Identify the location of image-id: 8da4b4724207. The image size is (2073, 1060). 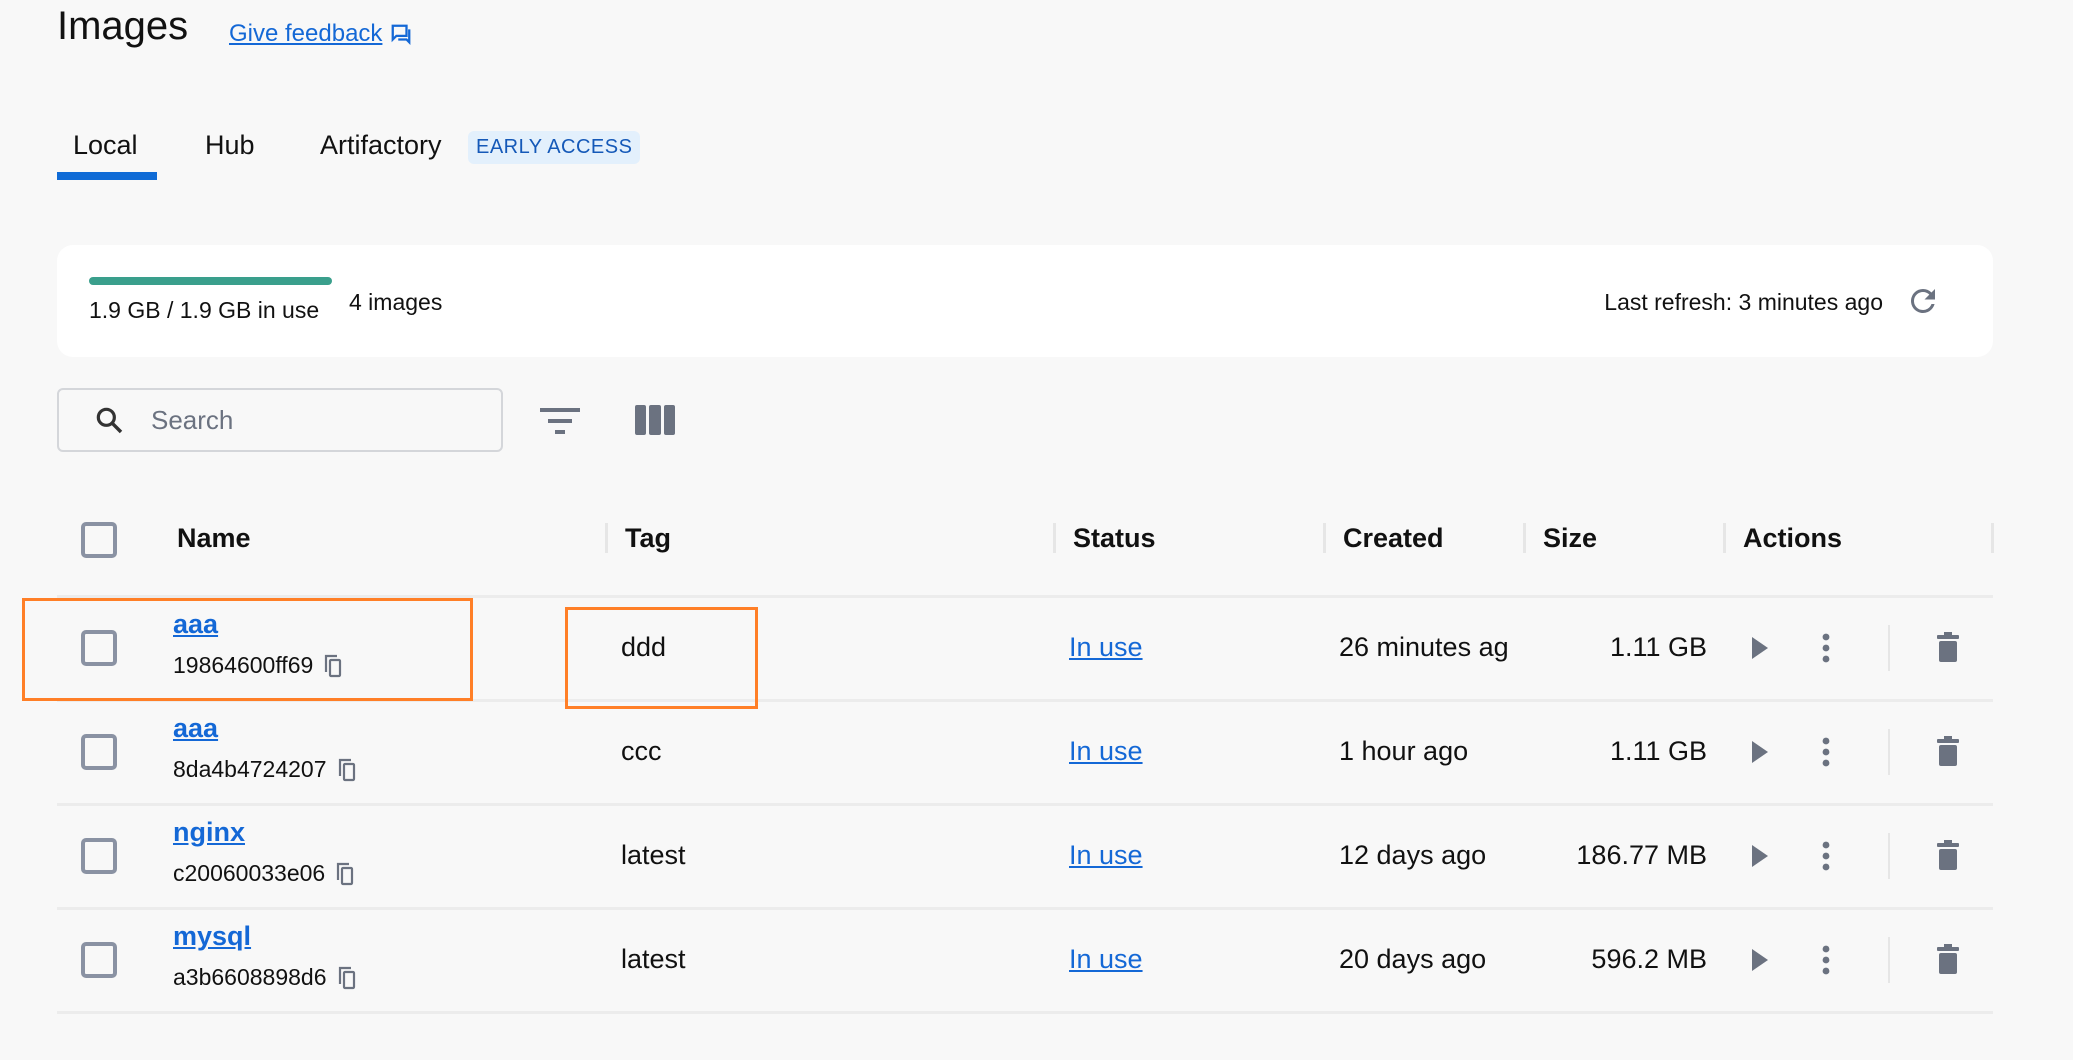
(265, 769).